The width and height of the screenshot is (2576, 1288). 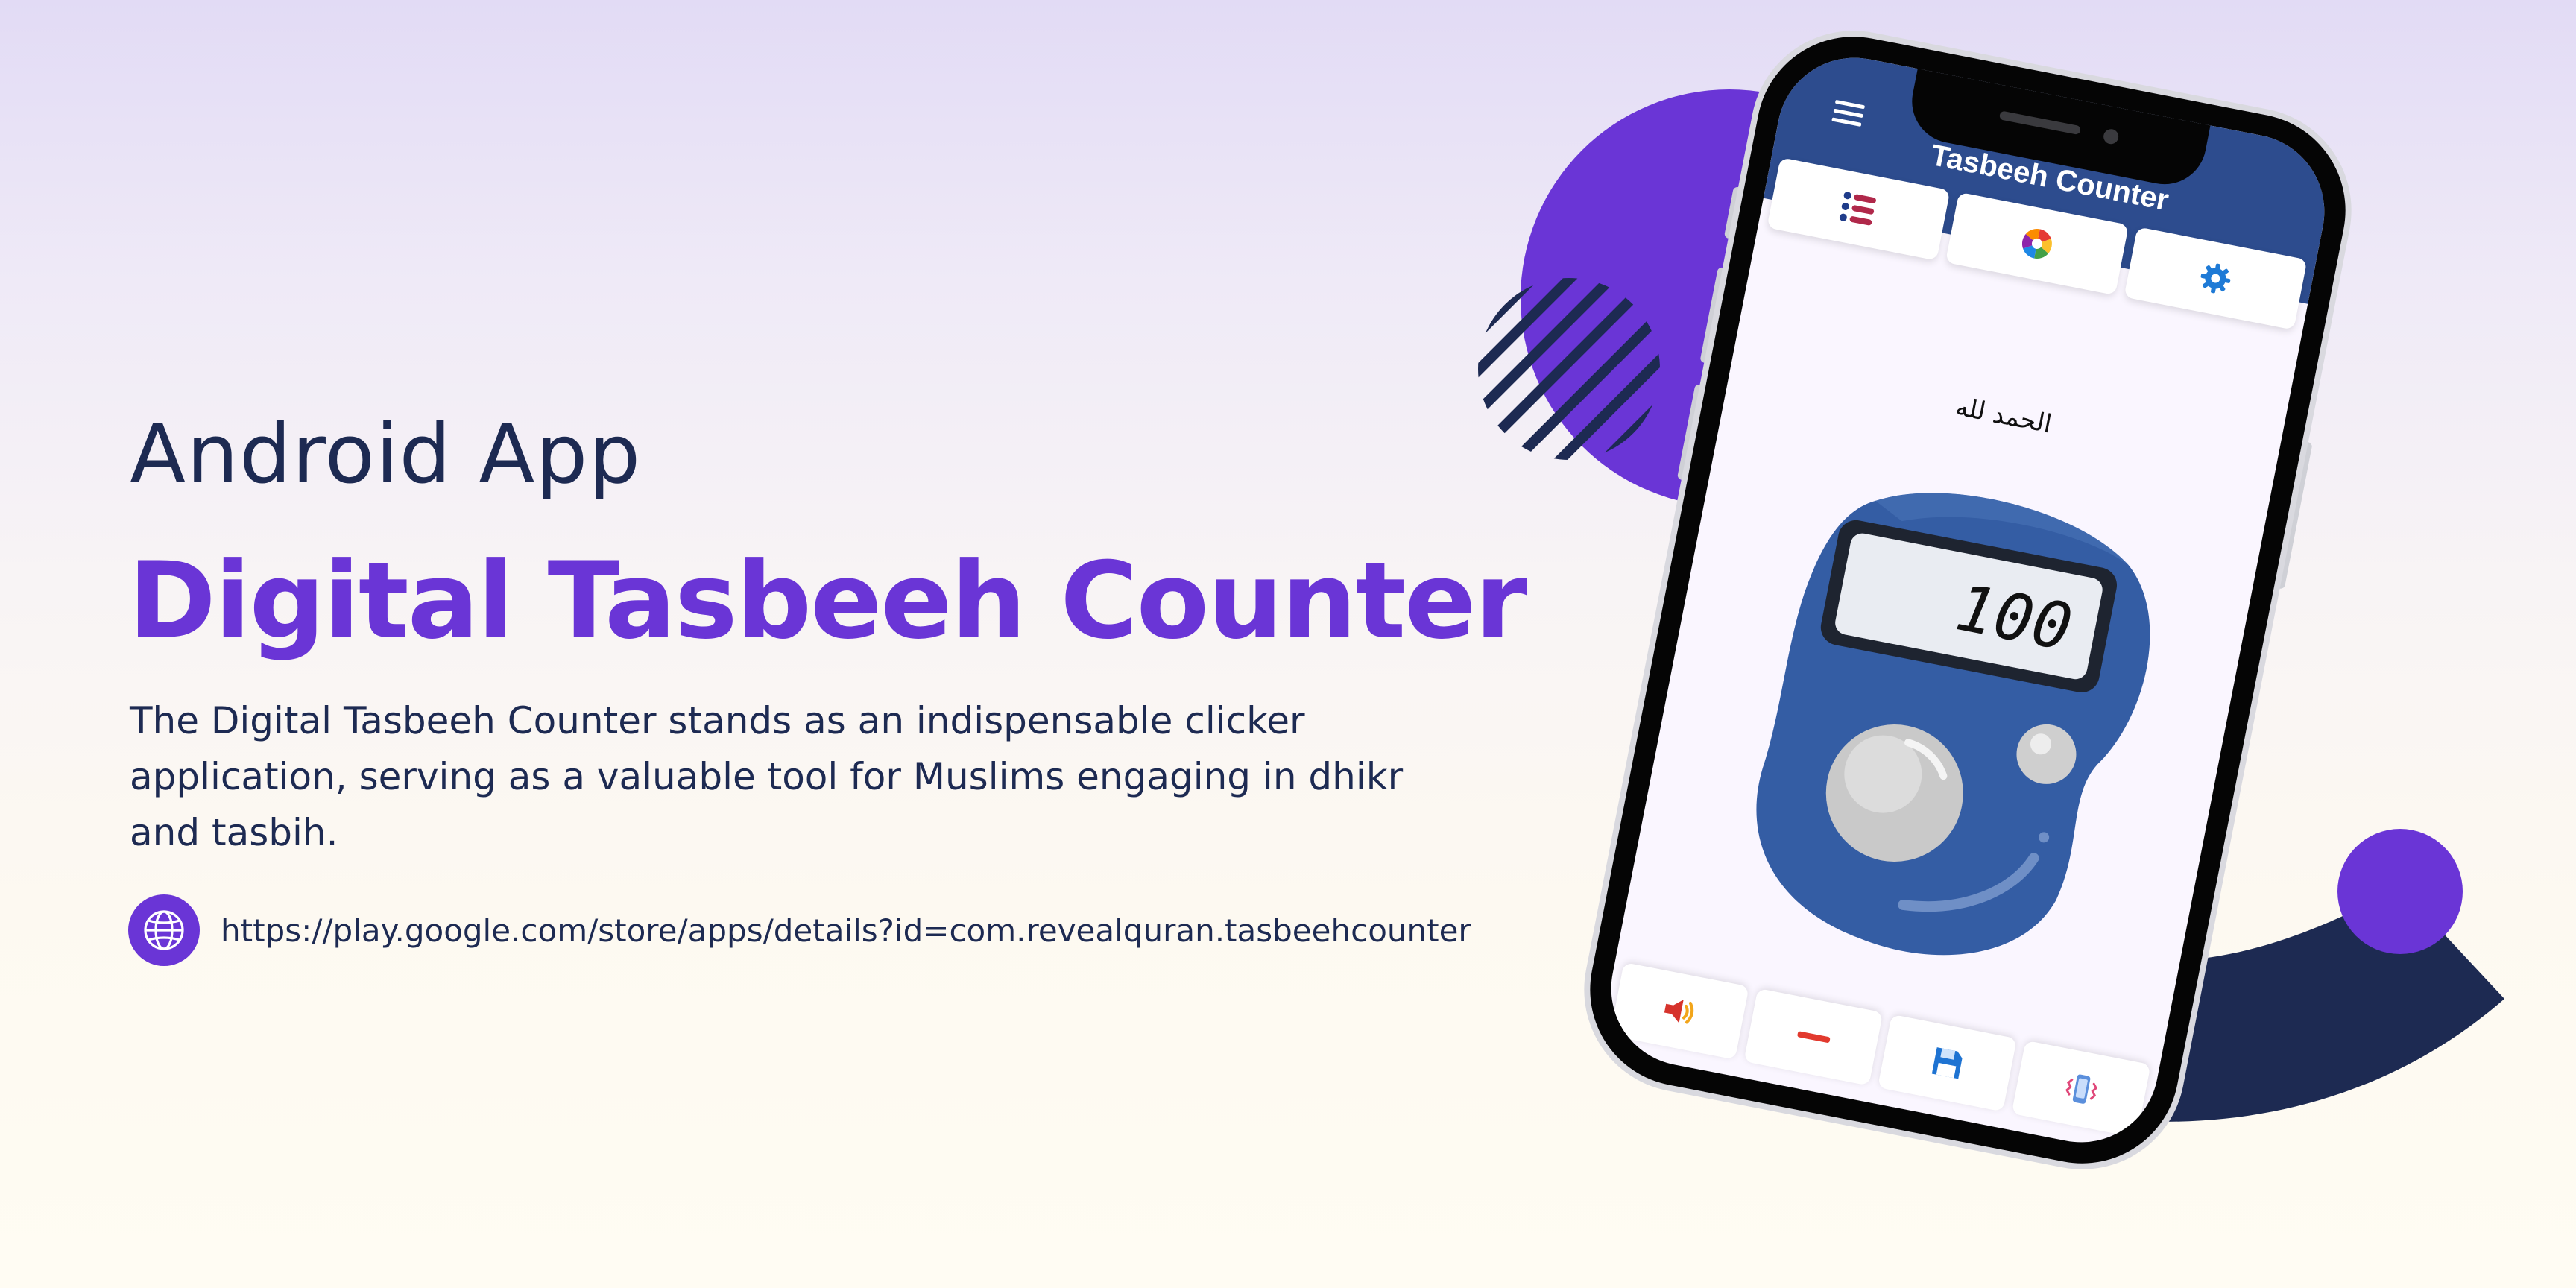 What do you see at coordinates (164, 930) in the screenshot?
I see `globe-icon` at bounding box center [164, 930].